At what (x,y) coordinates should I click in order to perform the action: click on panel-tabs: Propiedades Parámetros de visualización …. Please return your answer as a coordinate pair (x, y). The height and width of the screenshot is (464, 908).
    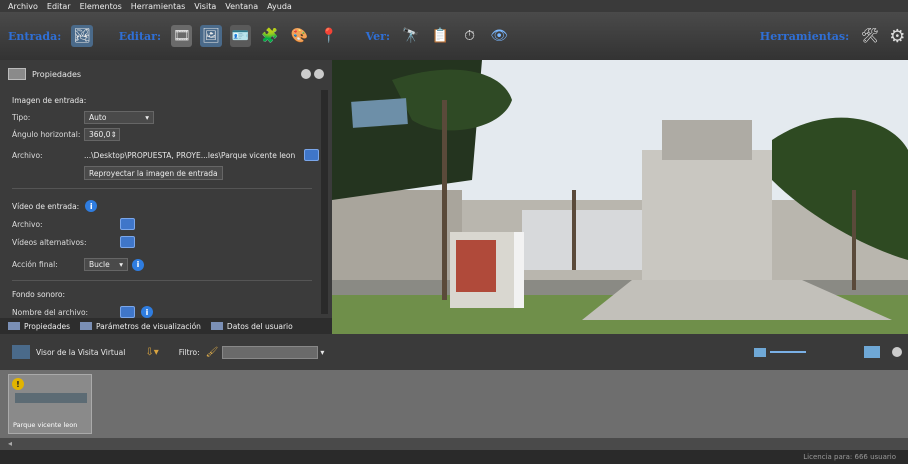
    Looking at the image, I should click on (166, 326).